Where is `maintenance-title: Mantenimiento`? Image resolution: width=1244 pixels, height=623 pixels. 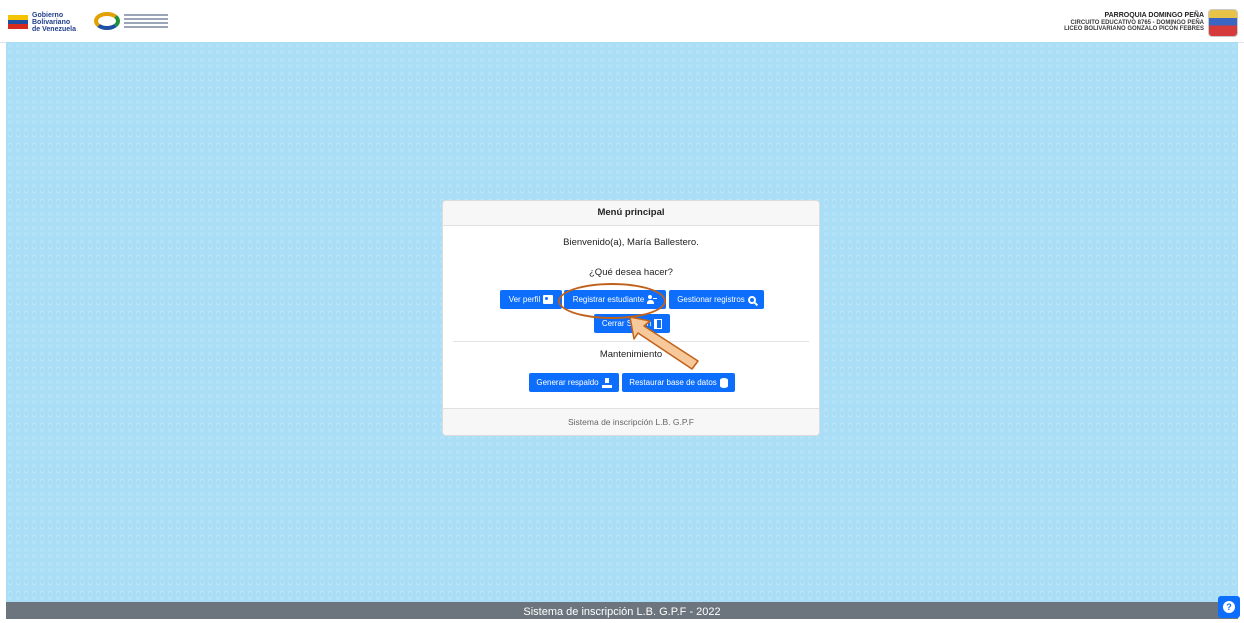 maintenance-title: Mantenimiento is located at coordinates (631, 354).